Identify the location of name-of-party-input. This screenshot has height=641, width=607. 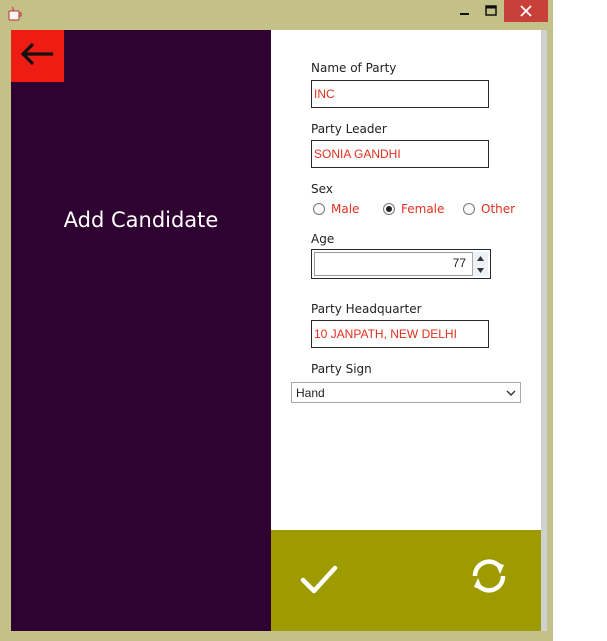
(400, 94).